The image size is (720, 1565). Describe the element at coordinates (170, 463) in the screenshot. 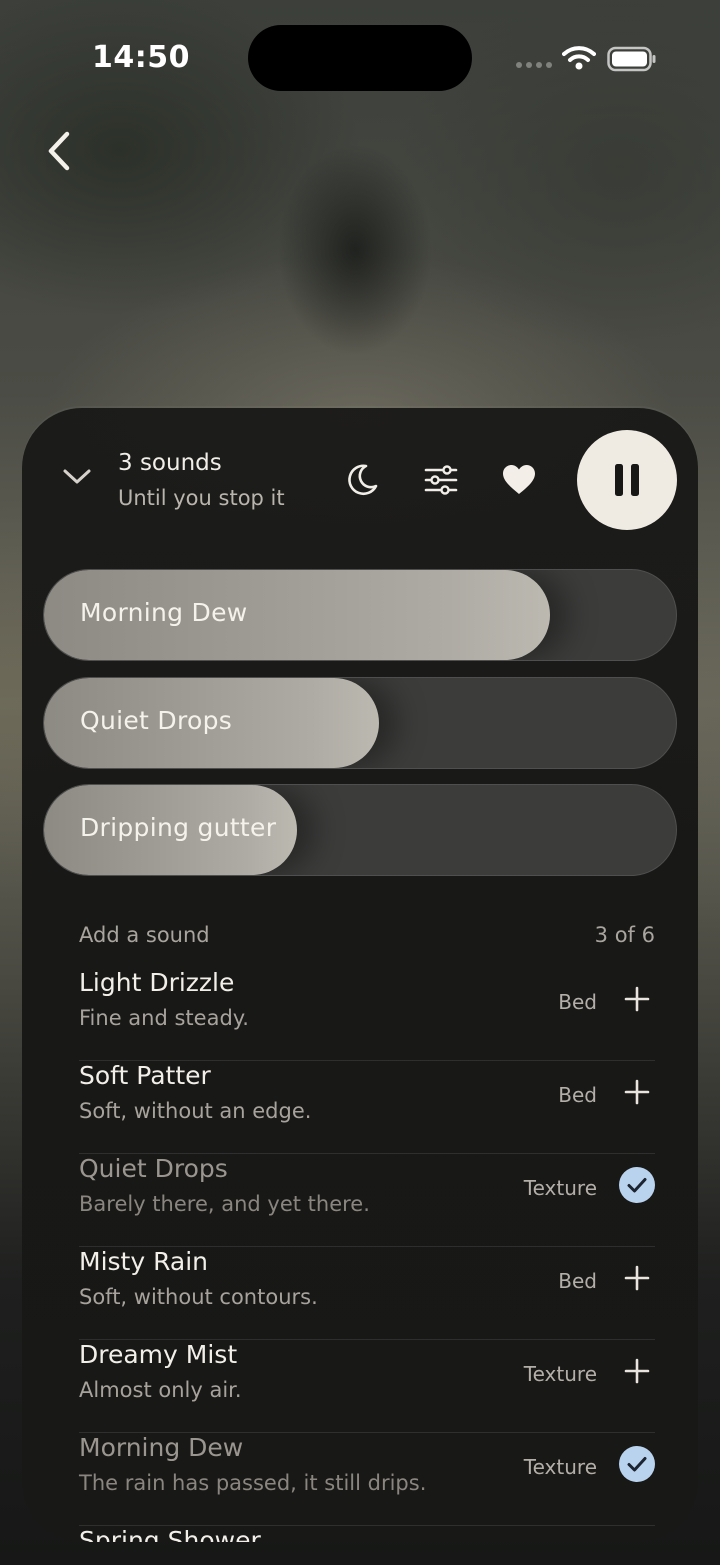

I see `mix-title: 3 sounds` at that location.